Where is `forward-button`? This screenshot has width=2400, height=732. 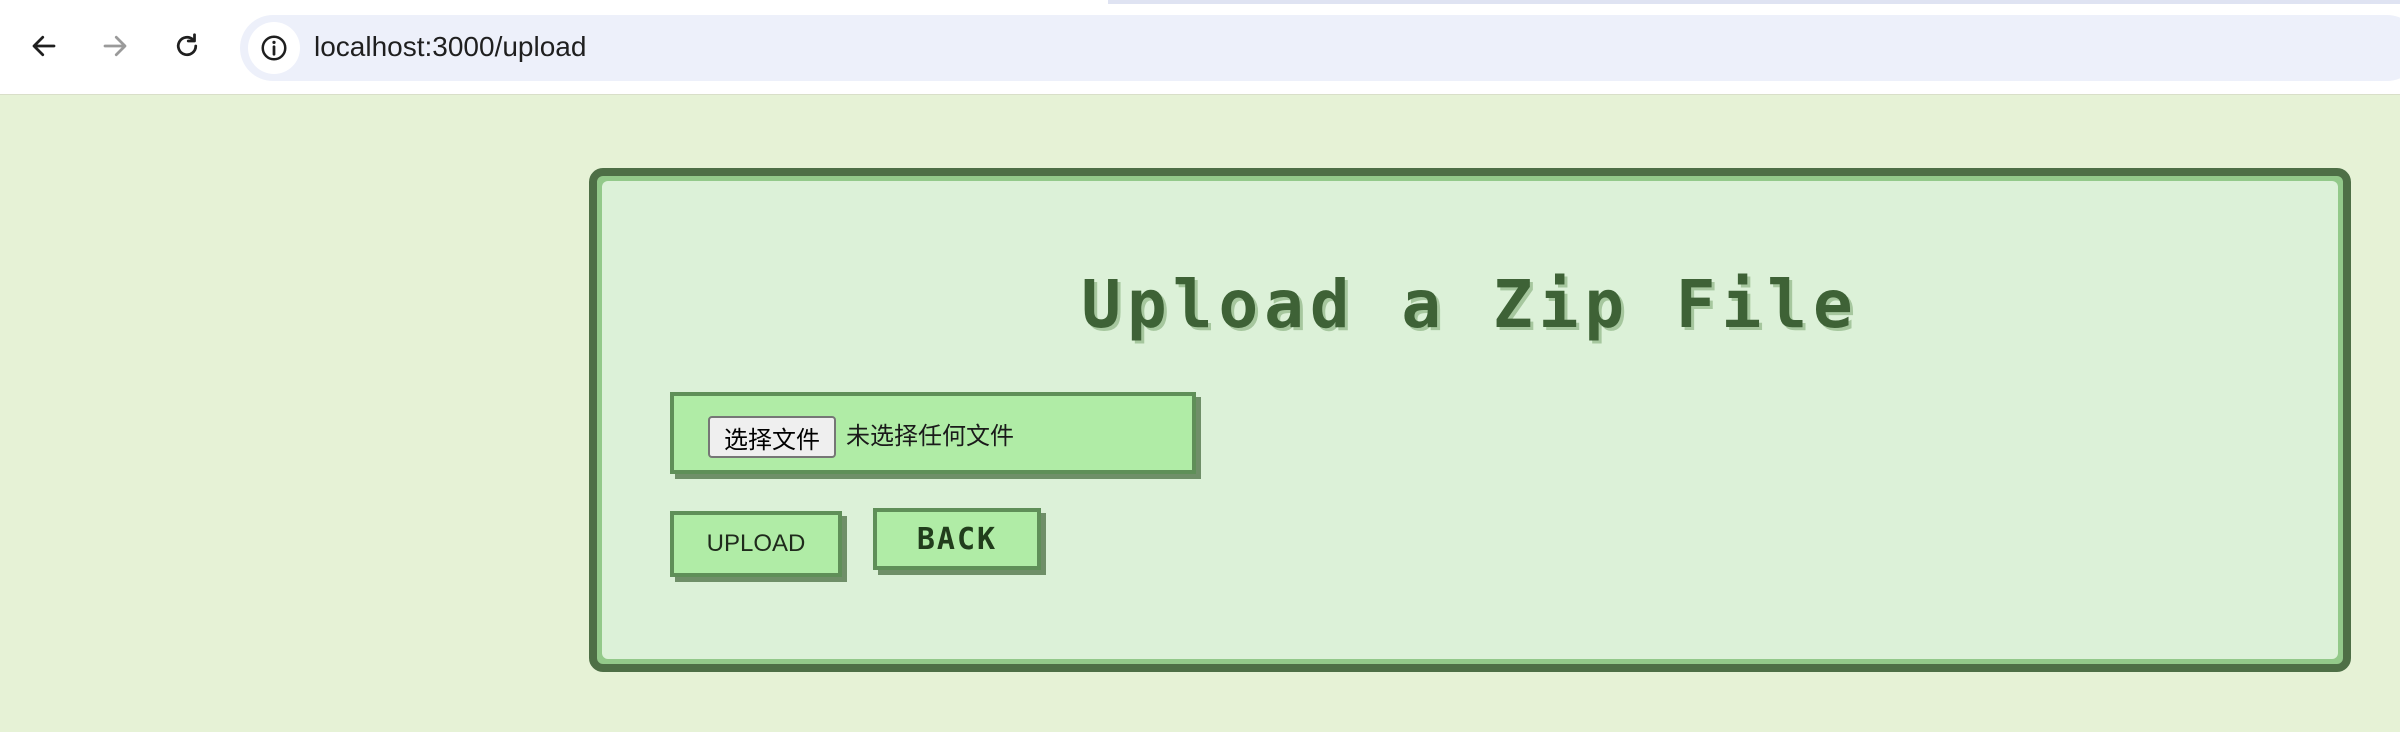
forward-button is located at coordinates (115, 46).